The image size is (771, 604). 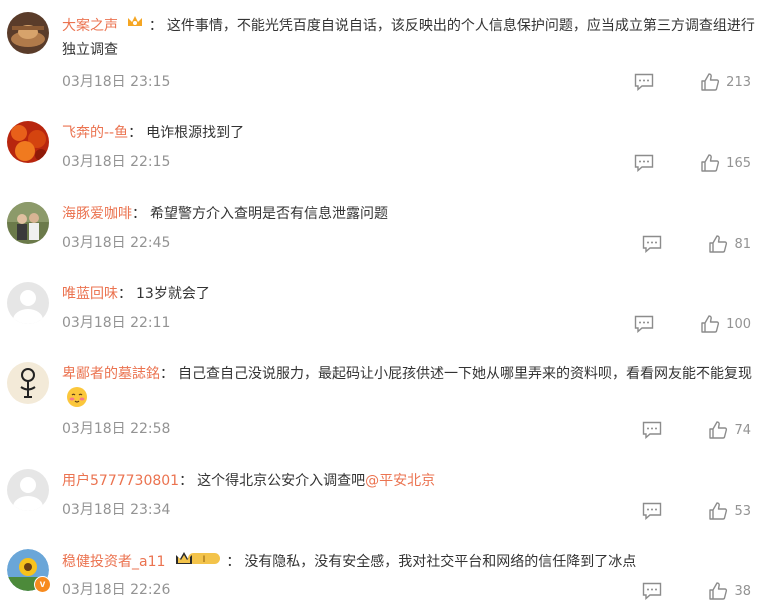 I want to click on like-button: 74, so click(x=729, y=430).